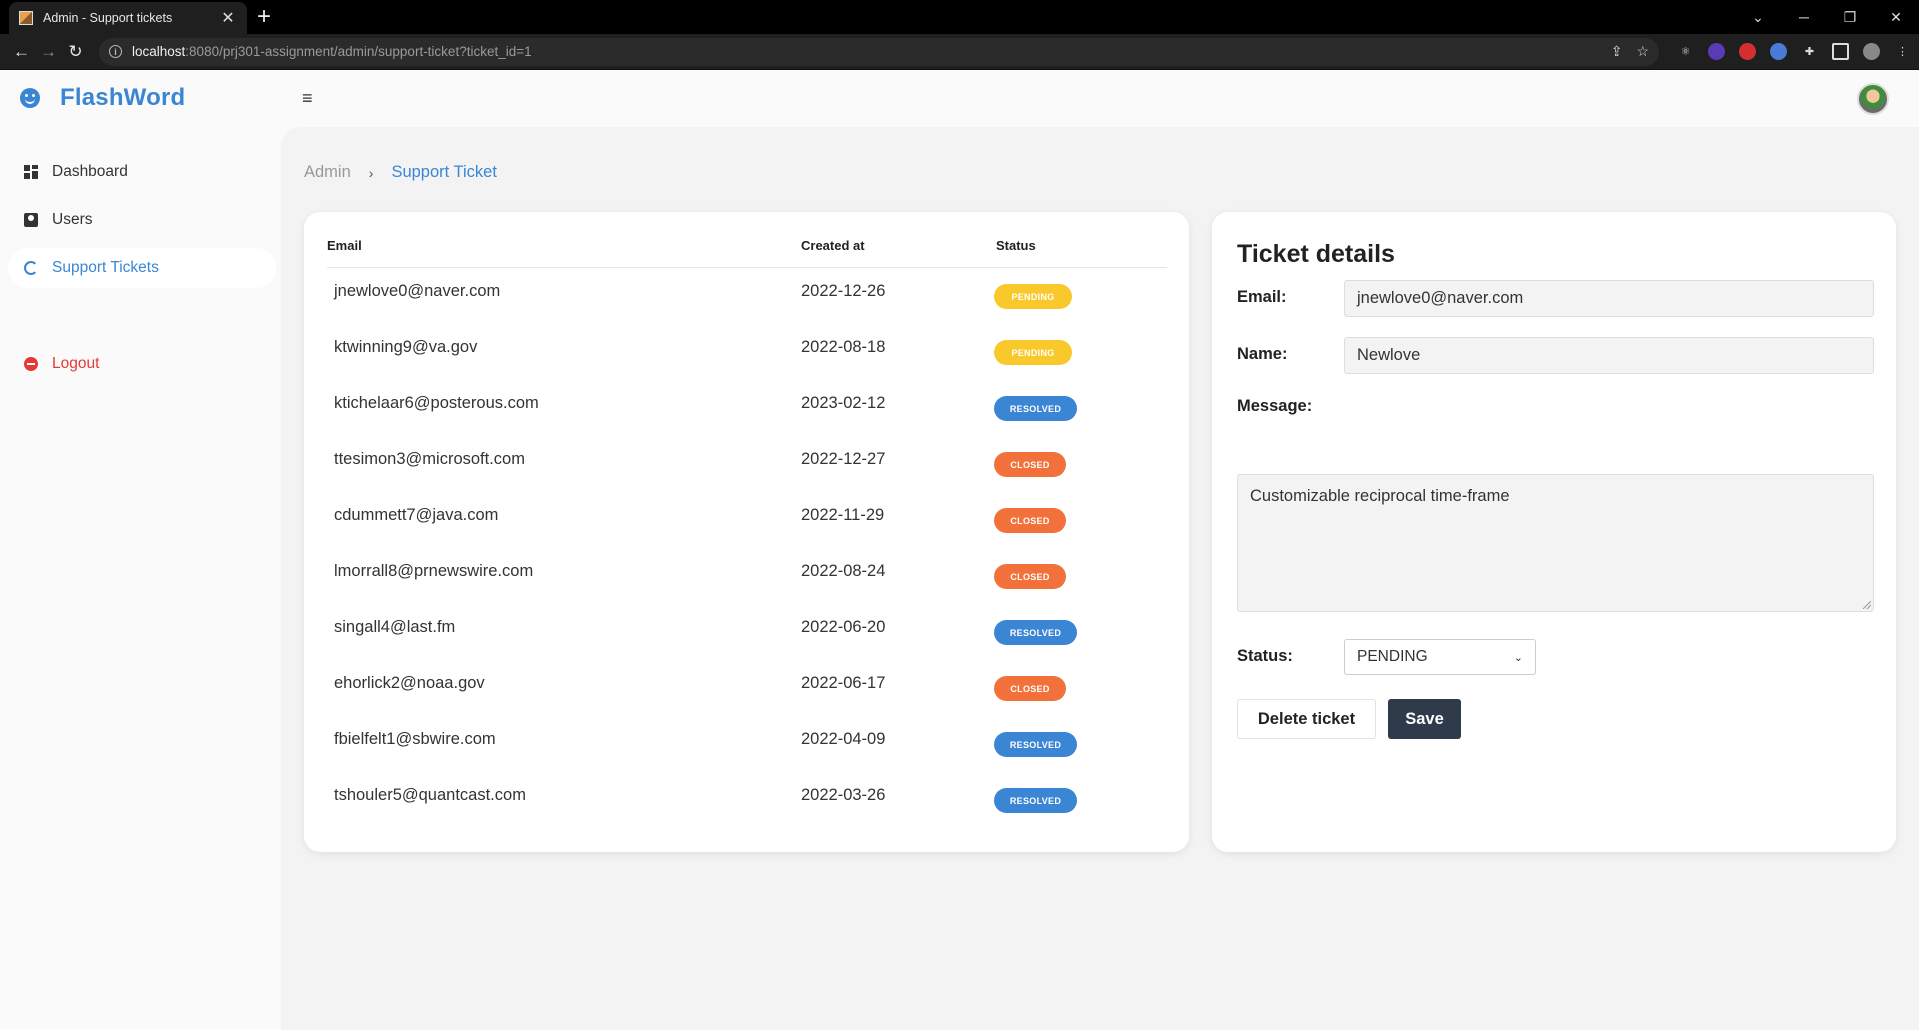  I want to click on sidebar: Dashboard Users Support Tickets Logout, so click(140, 578).